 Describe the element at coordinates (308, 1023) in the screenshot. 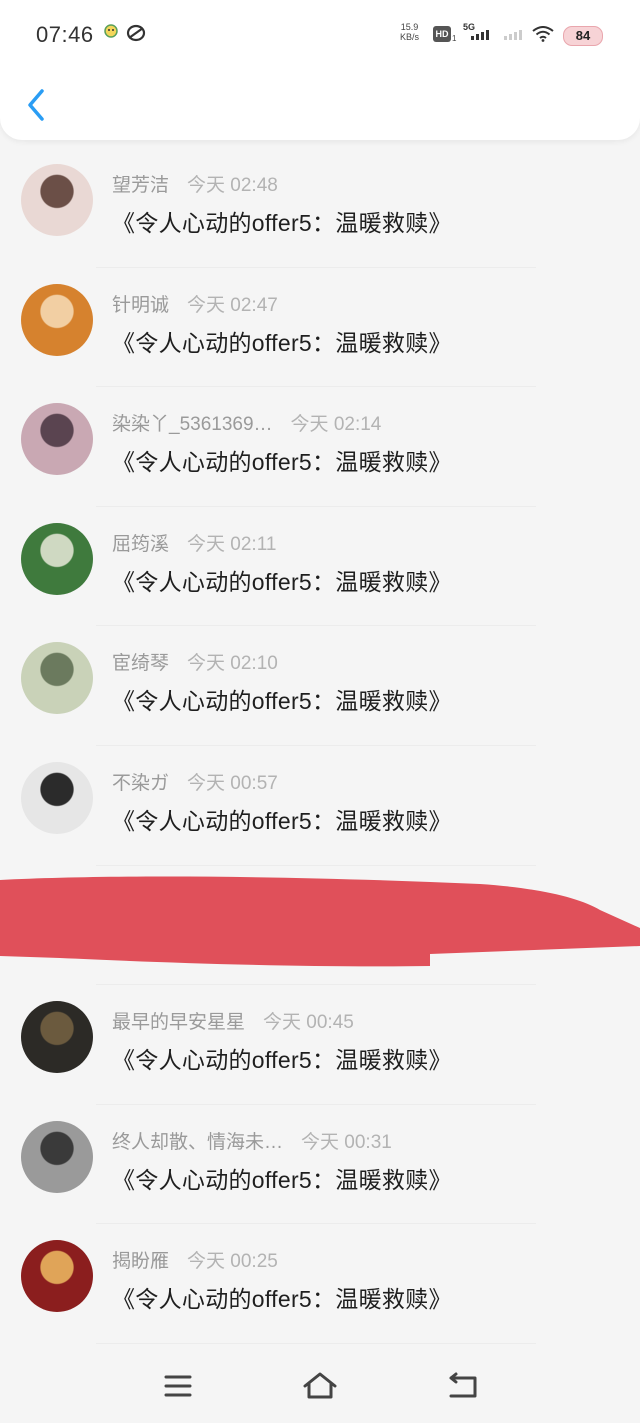

I see `message-time: 今天 00:45` at that location.